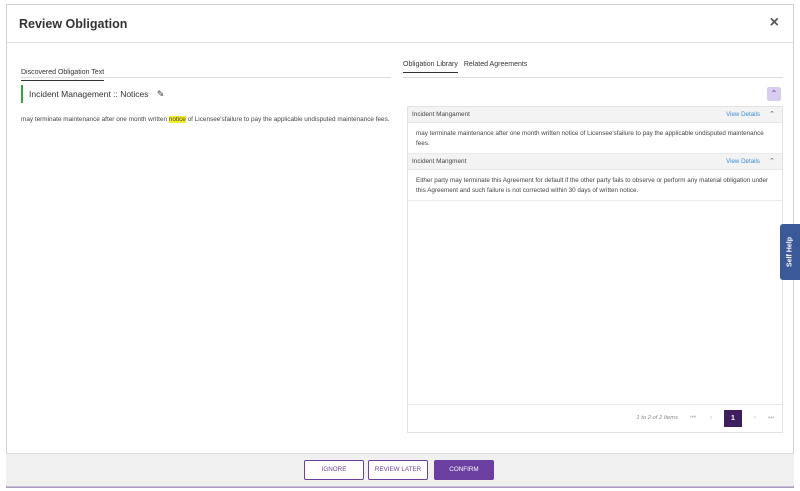 This screenshot has height=491, width=800. Describe the element at coordinates (400, 24) in the screenshot. I see `modal-header: Review Obligation ×` at that location.